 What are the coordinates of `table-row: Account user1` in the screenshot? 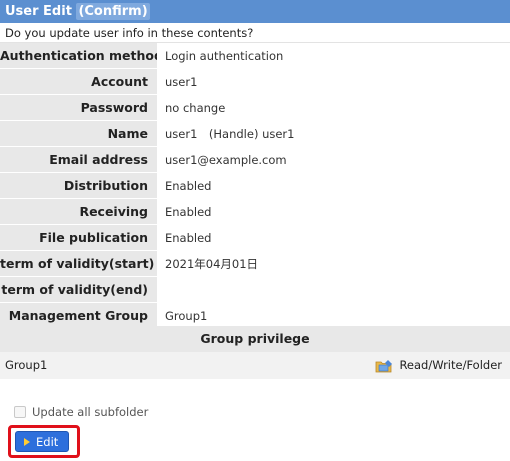 It's located at (255, 81).